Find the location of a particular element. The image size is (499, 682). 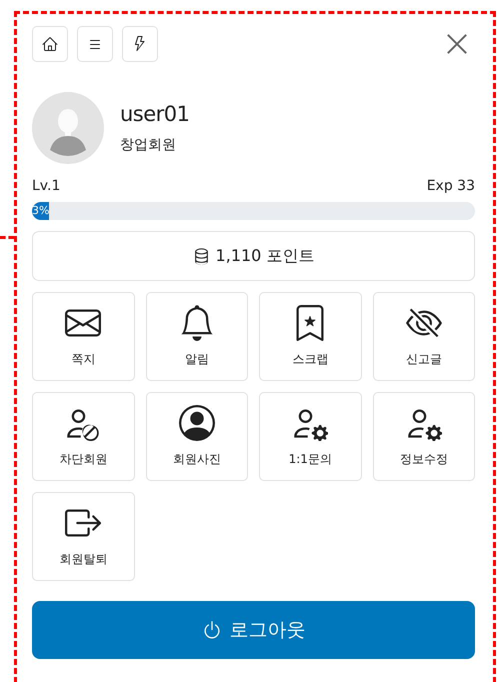

points-button: 1,110 포인트 is located at coordinates (253, 256).